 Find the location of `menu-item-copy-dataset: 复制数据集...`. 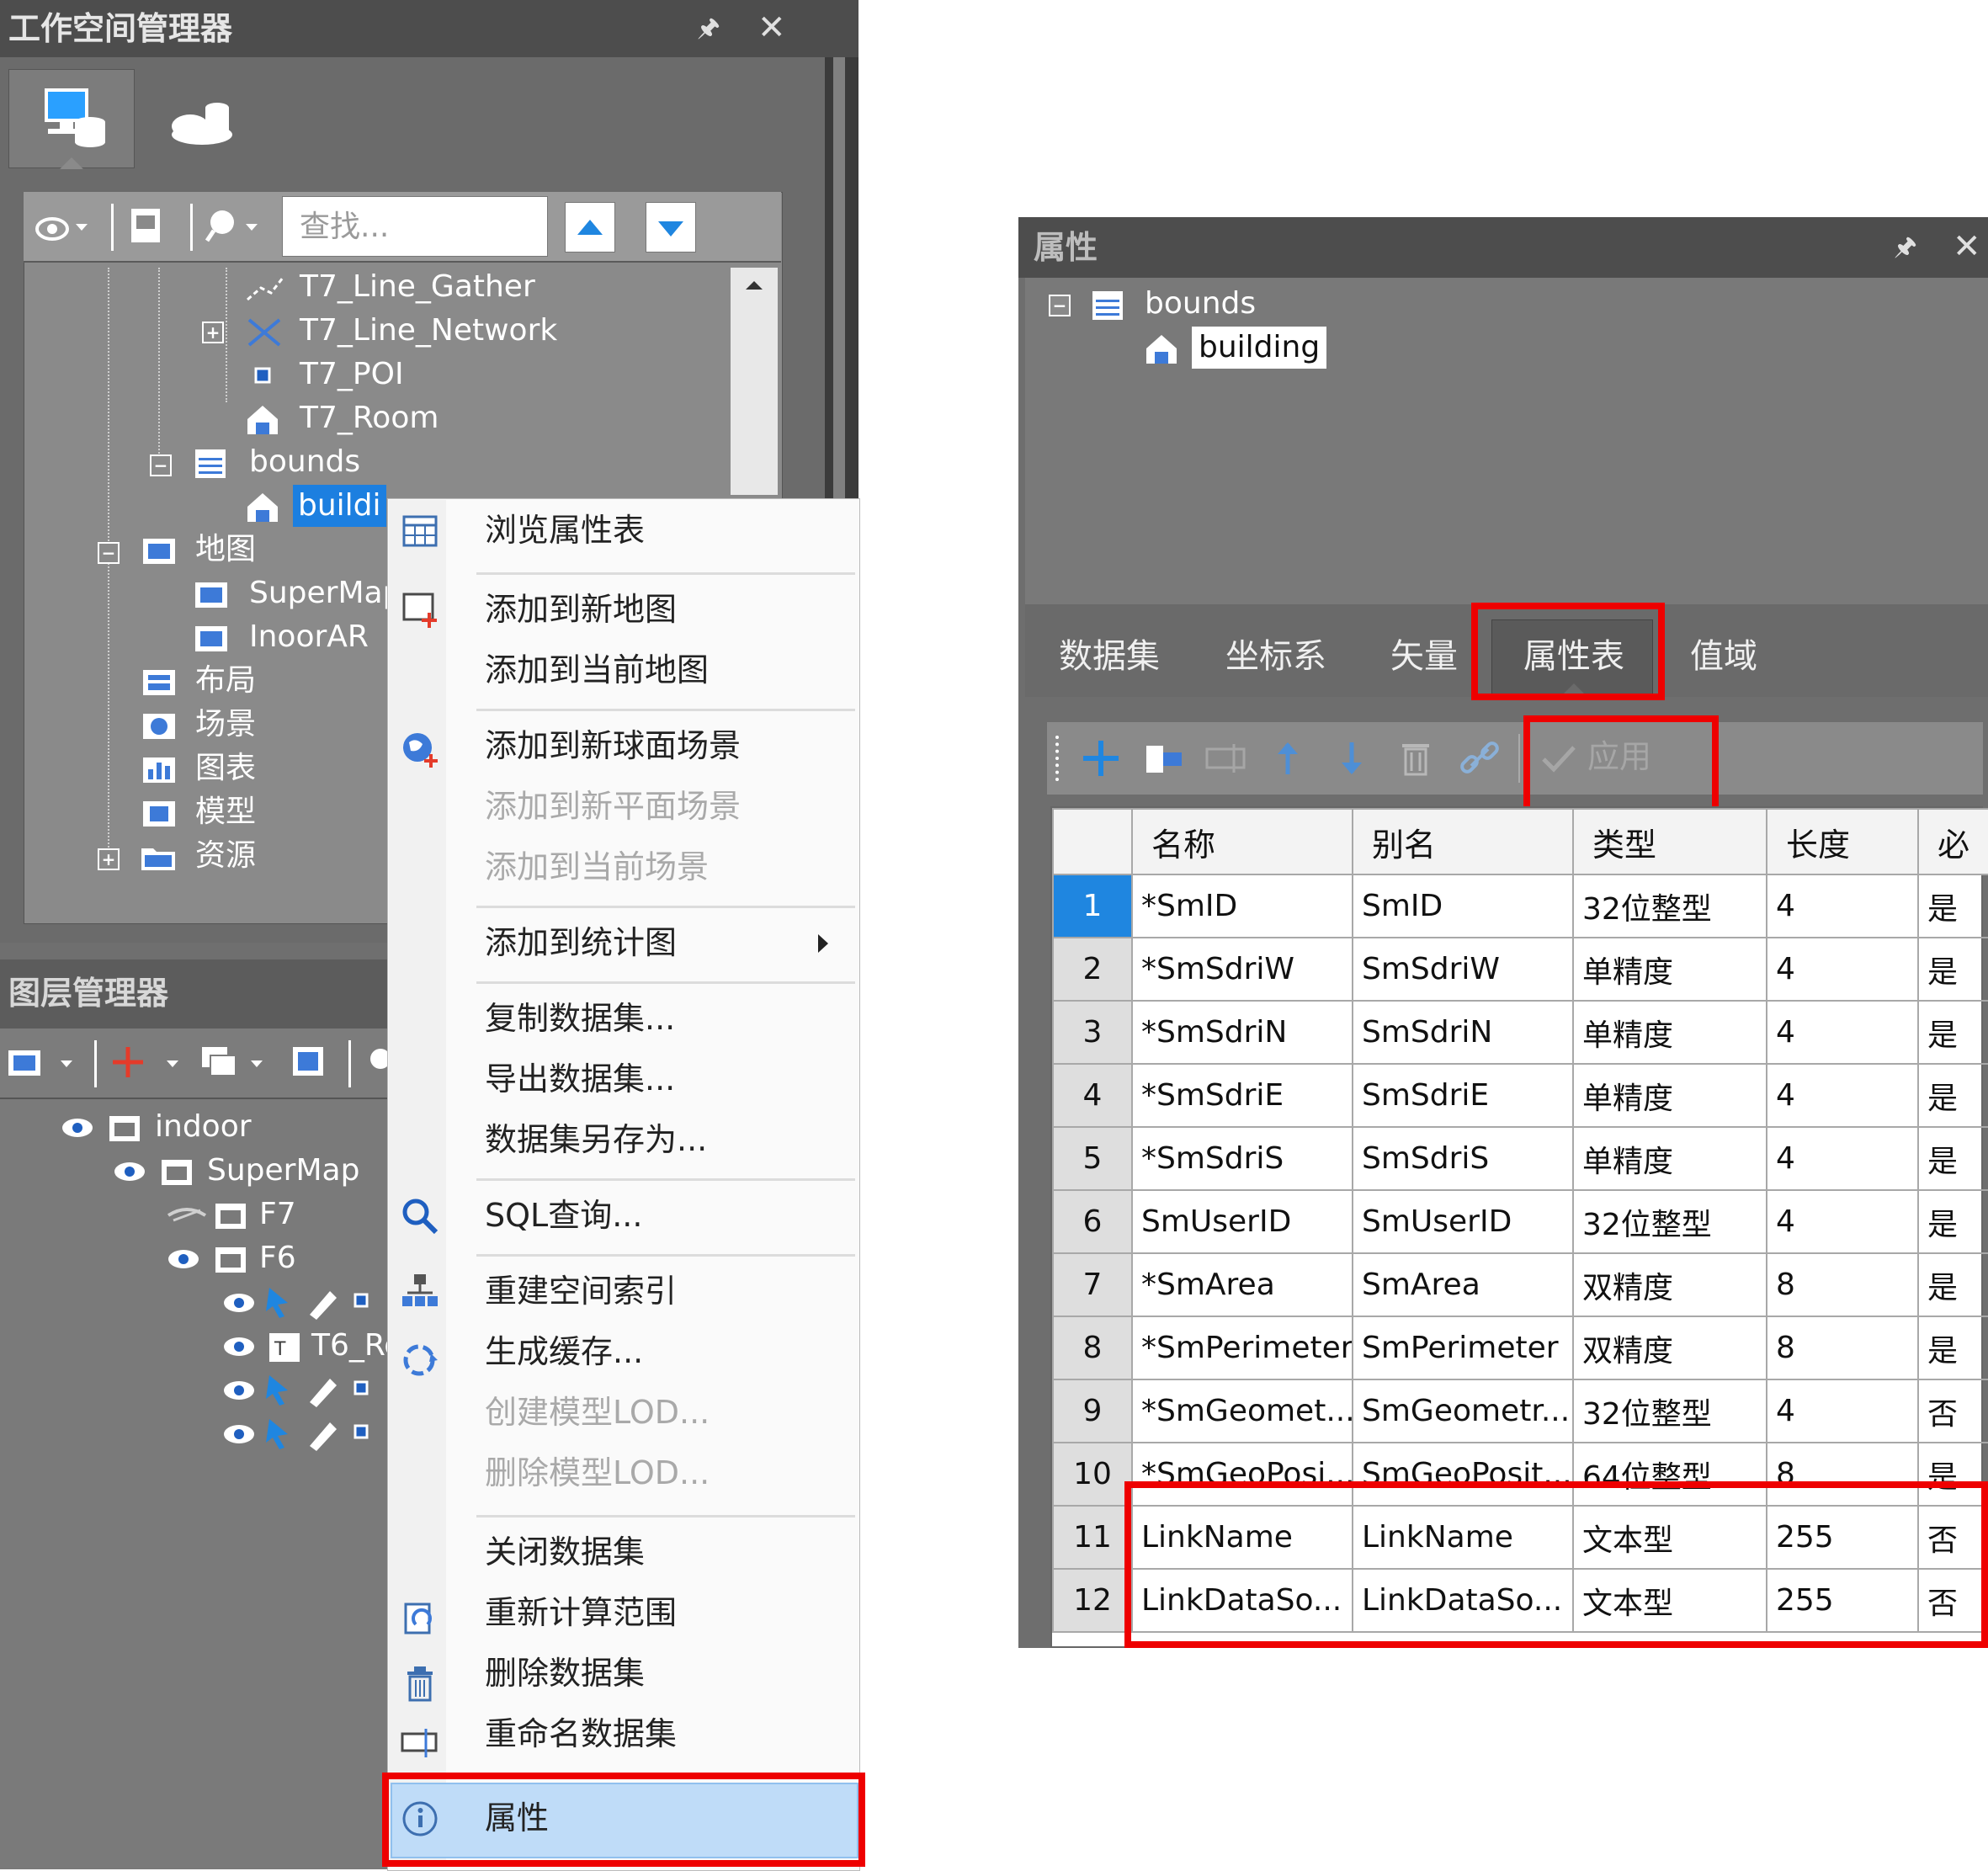

menu-item-copy-dataset: 复制数据集... is located at coordinates (580, 1018).